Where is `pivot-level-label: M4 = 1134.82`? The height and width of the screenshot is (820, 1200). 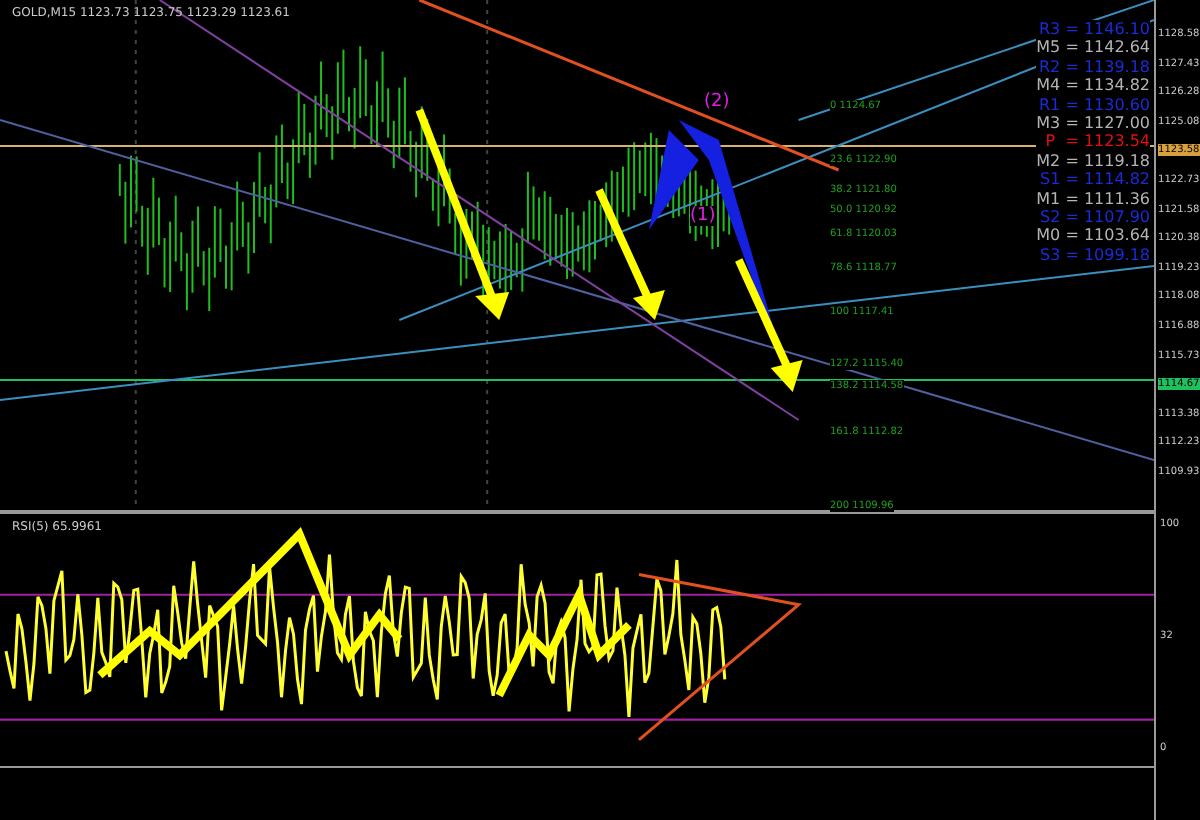 pivot-level-label: M4 = 1134.82 is located at coordinates (1093, 86).